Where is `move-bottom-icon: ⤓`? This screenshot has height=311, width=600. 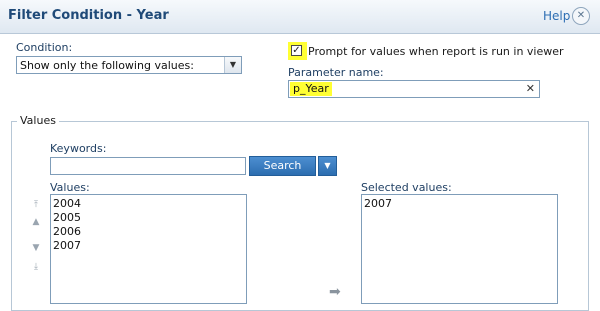
move-bottom-icon: ⤓ is located at coordinates (36, 267).